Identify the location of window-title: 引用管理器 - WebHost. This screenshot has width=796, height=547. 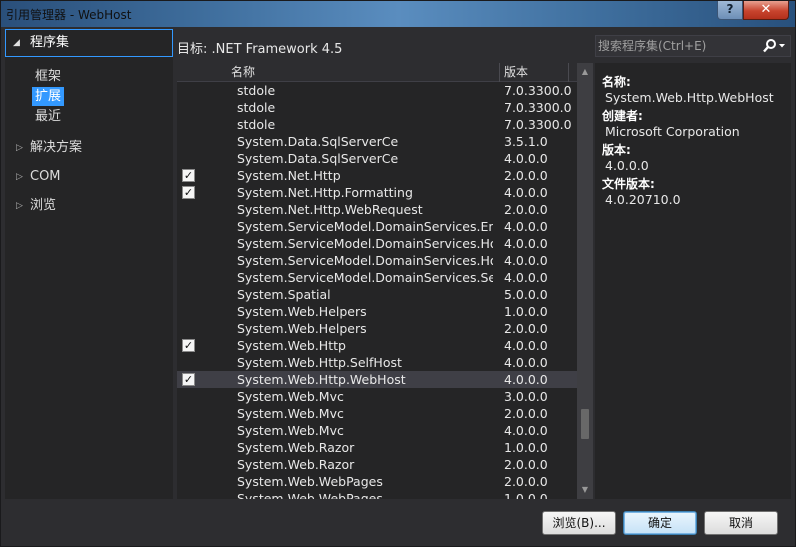
(69, 15).